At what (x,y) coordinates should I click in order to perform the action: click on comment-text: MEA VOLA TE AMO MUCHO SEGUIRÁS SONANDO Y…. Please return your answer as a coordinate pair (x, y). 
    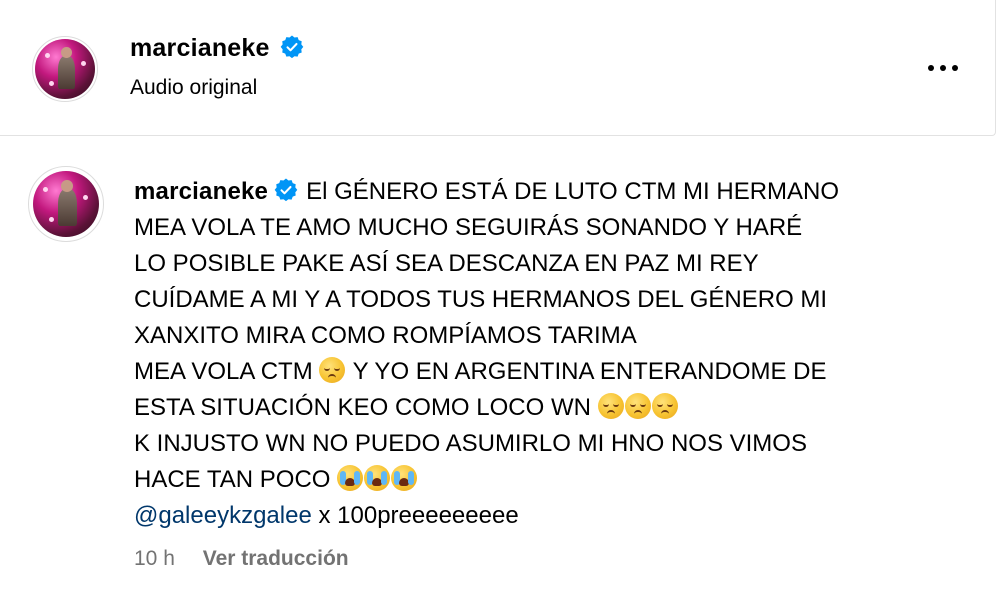
    Looking at the image, I should click on (468, 227).